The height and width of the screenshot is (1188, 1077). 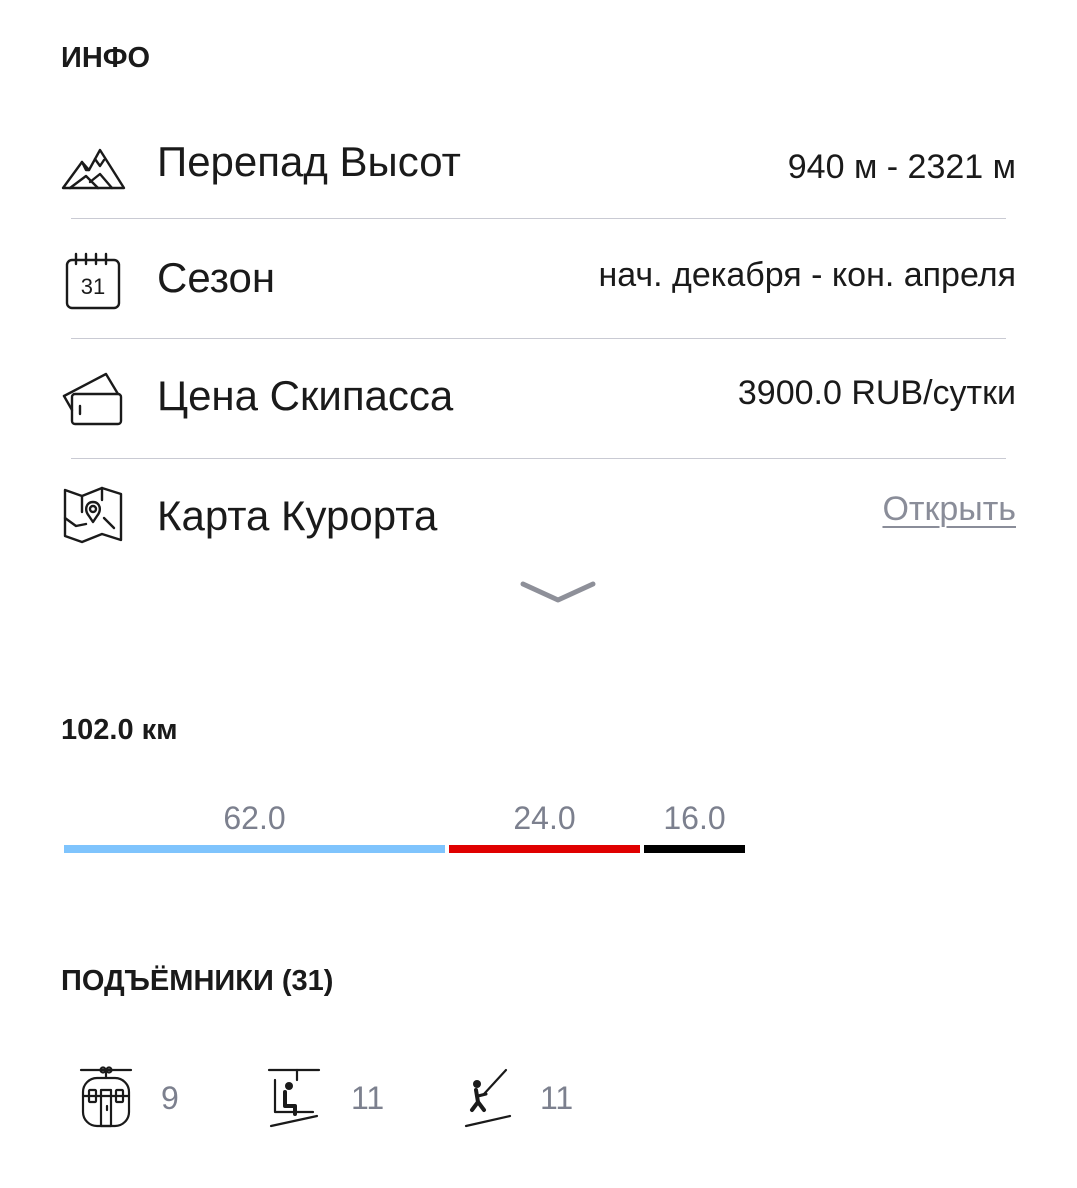 What do you see at coordinates (694, 849) in the screenshot?
I see `slope-black-bar` at bounding box center [694, 849].